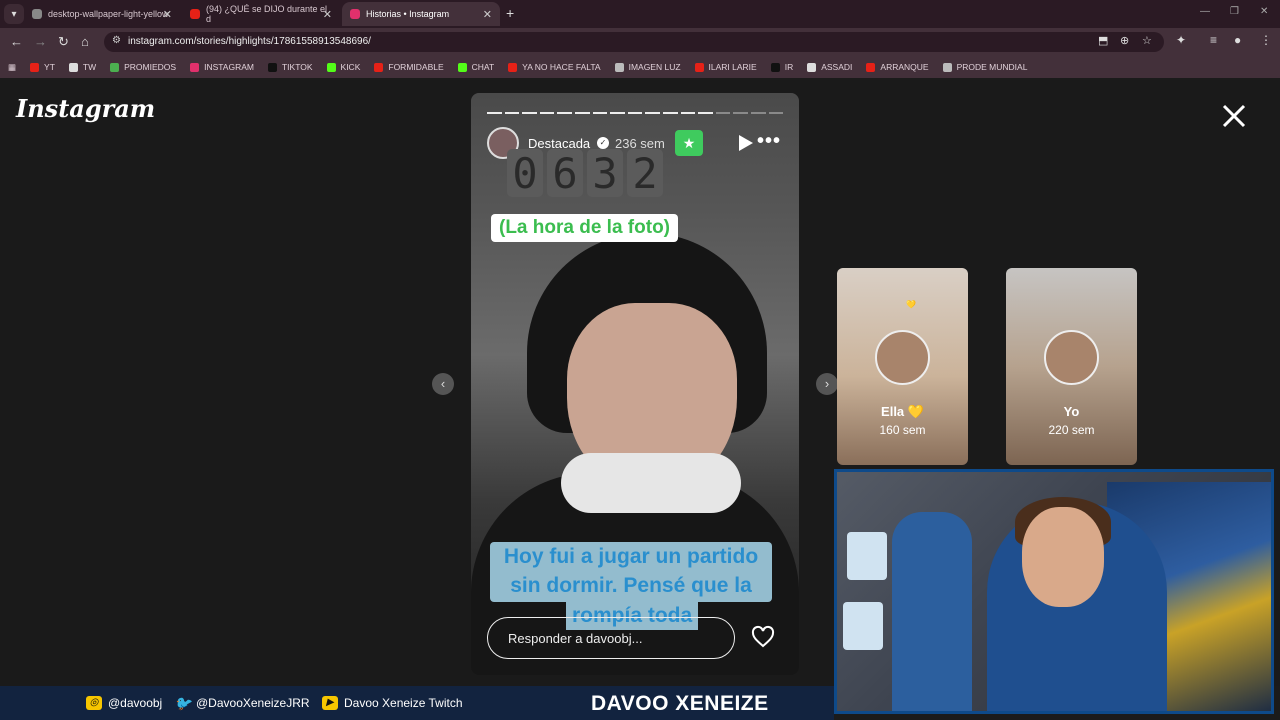  What do you see at coordinates (16, 41) in the screenshot?
I see `back-icon: ←` at bounding box center [16, 41].